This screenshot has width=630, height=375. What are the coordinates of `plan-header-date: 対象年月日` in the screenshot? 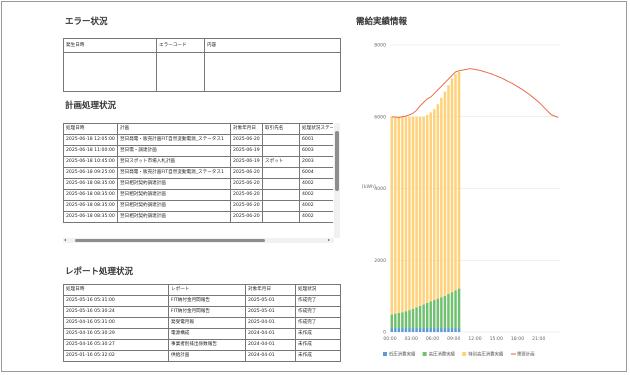 It's located at (246, 129).